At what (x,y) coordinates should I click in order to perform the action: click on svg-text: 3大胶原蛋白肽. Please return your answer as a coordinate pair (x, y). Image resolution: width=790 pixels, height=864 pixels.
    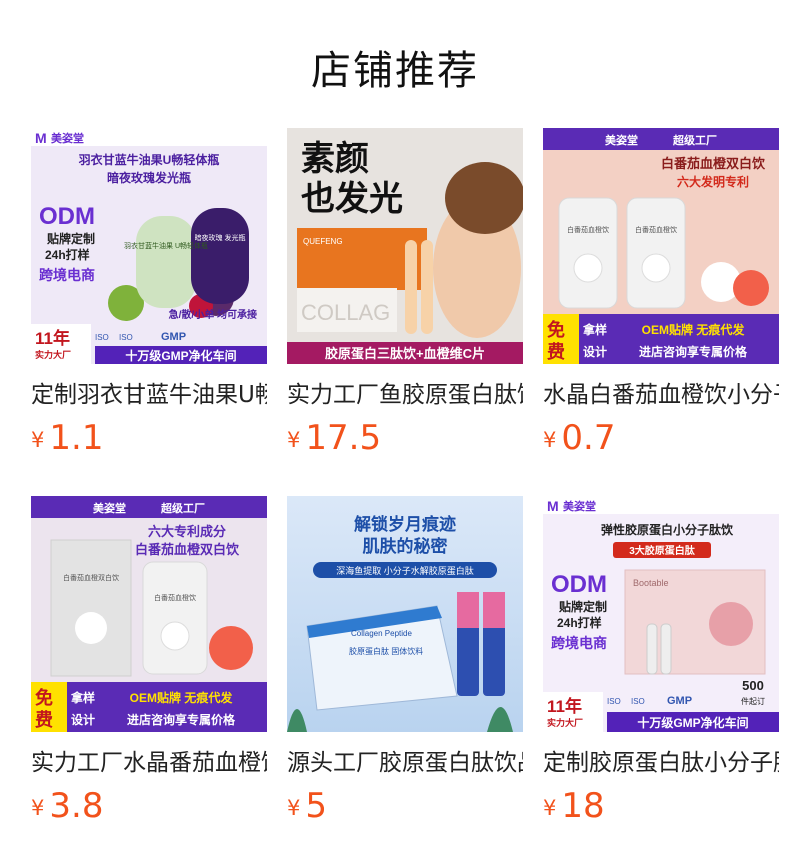
    Looking at the image, I should click on (662, 550).